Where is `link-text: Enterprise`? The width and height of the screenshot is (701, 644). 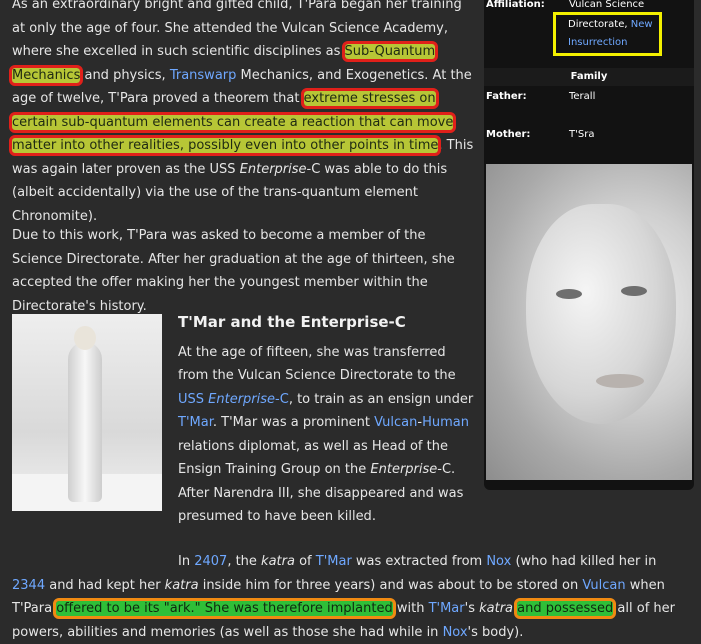
link-text: Enterprise is located at coordinates (242, 399).